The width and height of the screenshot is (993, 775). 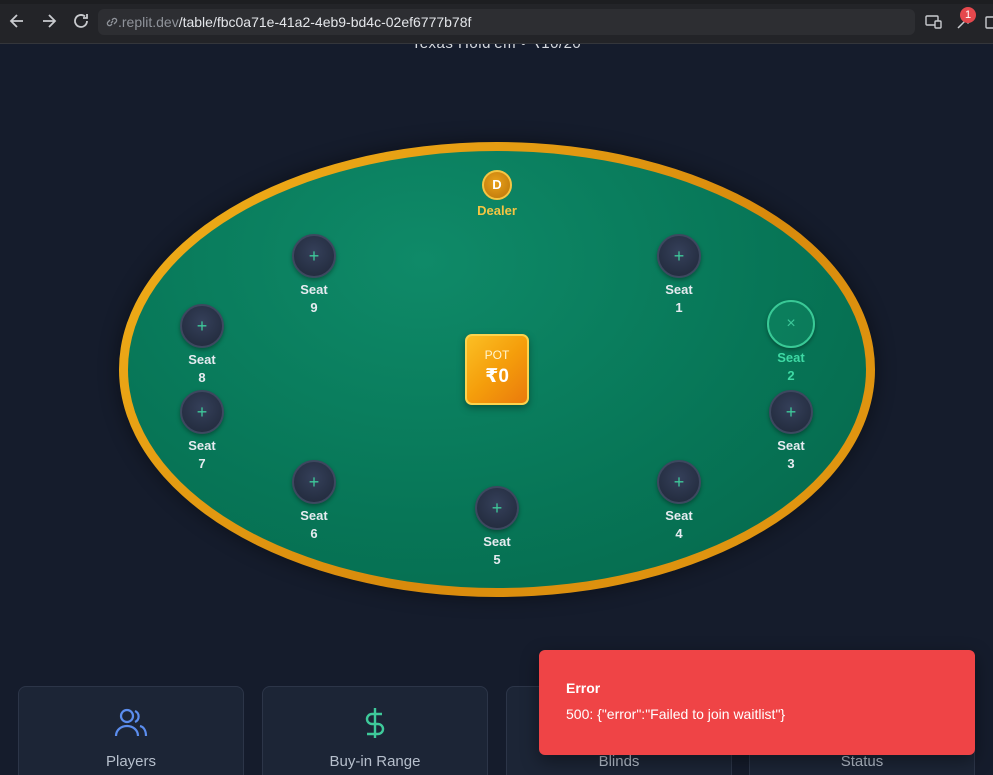 I want to click on seat-9: + Seat 9, so click(x=314, y=275).